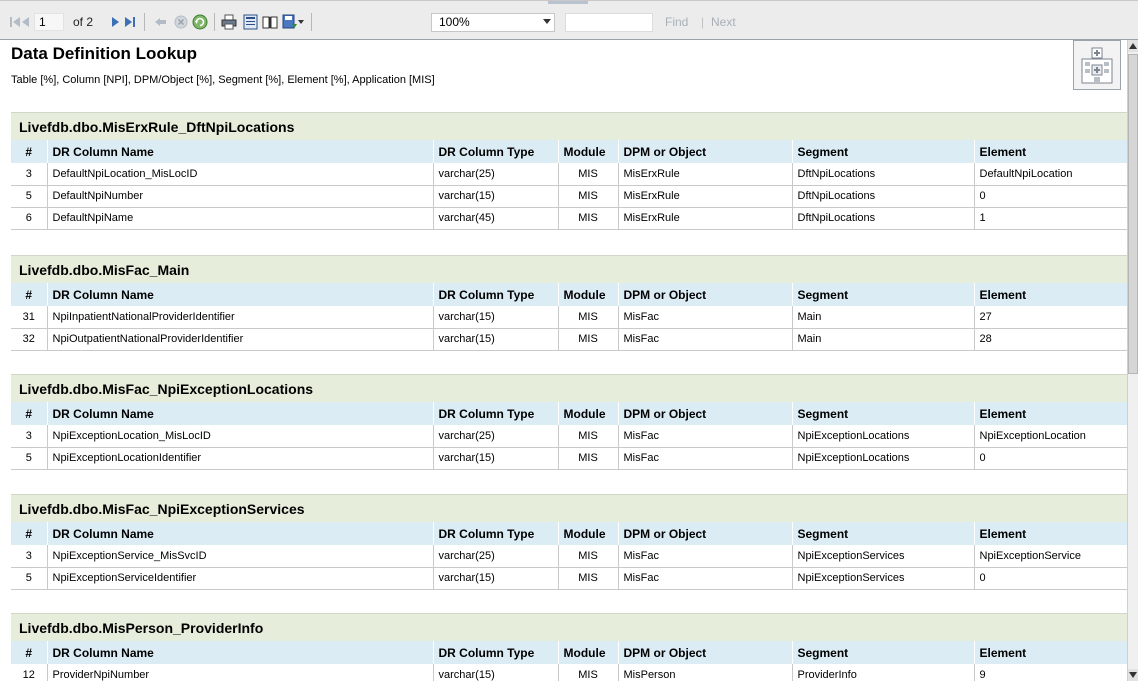 The width and height of the screenshot is (1138, 681). What do you see at coordinates (270, 22) in the screenshot?
I see `page-setup-icon` at bounding box center [270, 22].